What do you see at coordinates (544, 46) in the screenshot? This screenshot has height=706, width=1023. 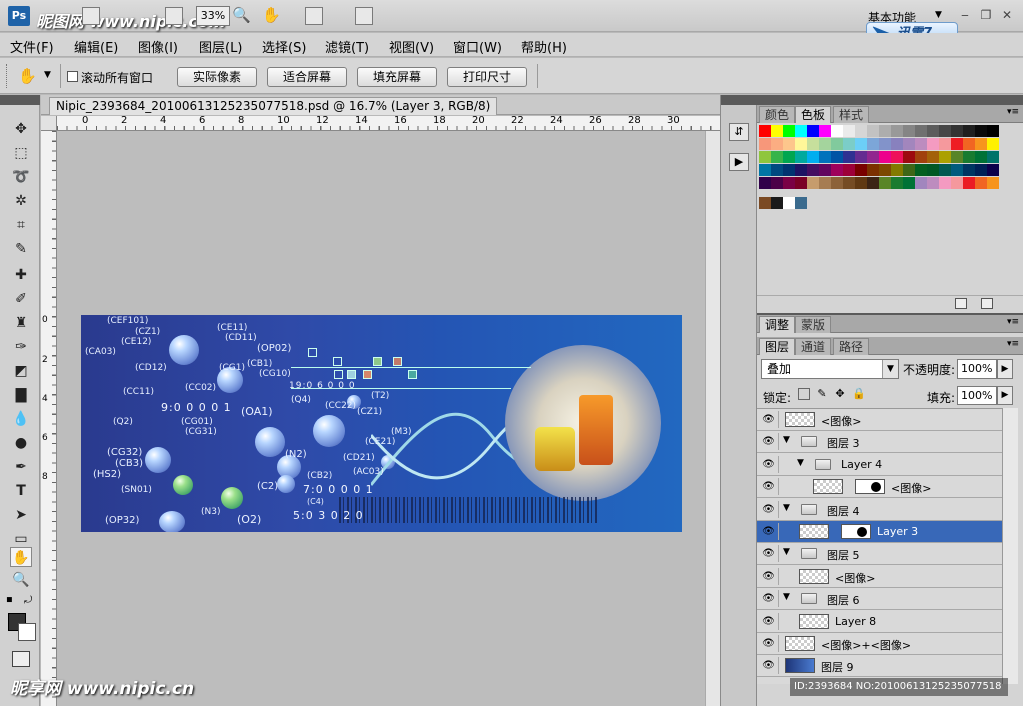 I see `menu-help: 帮助(H)` at bounding box center [544, 46].